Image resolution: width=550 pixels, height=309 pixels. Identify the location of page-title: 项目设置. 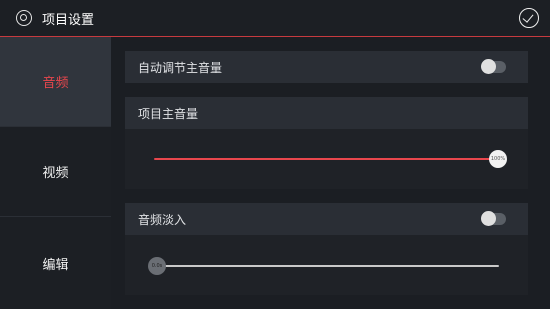
(68, 20).